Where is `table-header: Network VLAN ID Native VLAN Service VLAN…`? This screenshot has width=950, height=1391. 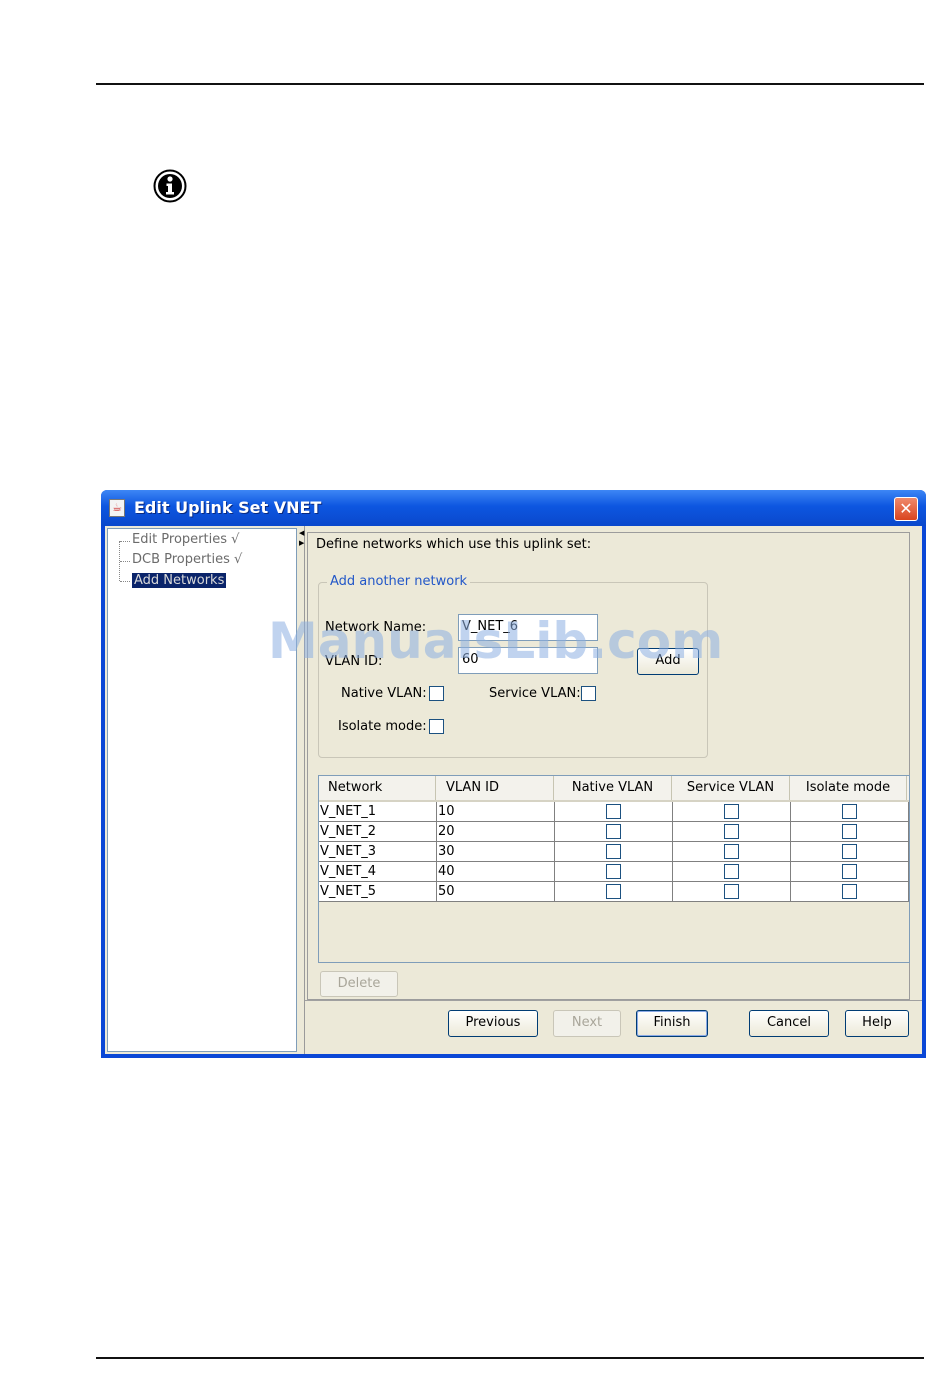
table-header: Network VLAN ID Native VLAN Service VLAN… is located at coordinates (614, 789).